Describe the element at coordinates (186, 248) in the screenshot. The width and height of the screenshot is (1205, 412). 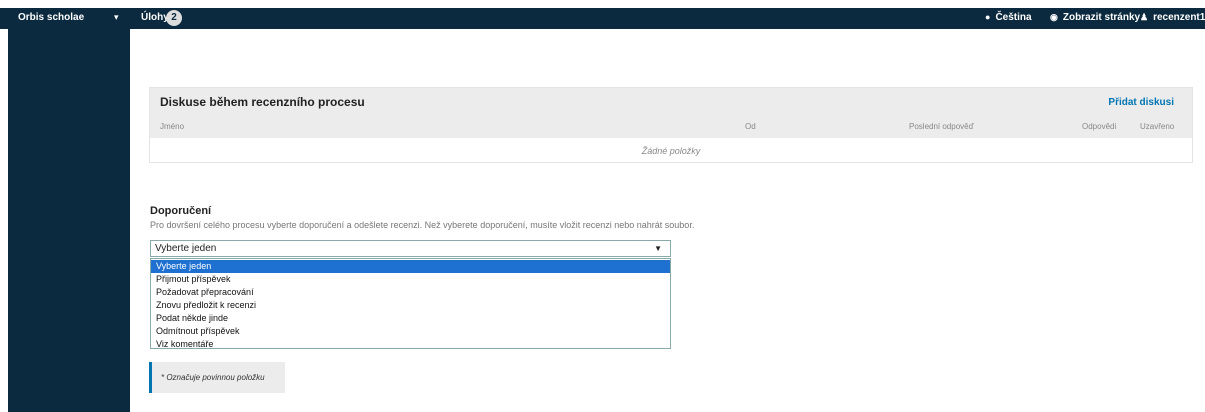
I see `recommendation-select-value: Vyberte jeden` at that location.